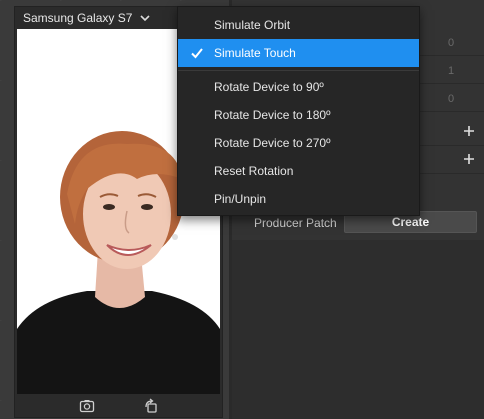 This screenshot has height=419, width=484. I want to click on menu-item-reset-rotation: Reset Rotation, so click(298, 171).